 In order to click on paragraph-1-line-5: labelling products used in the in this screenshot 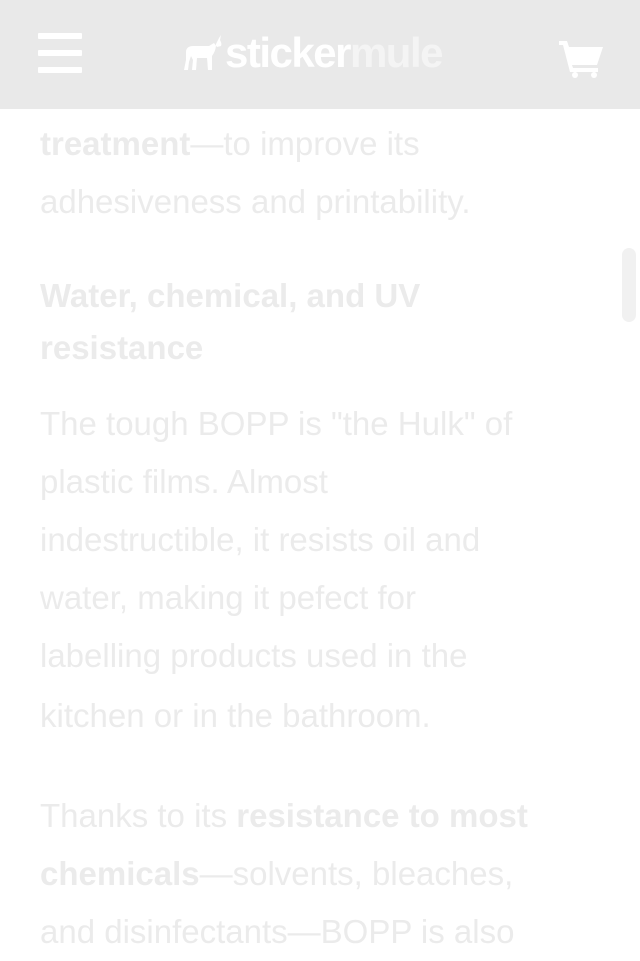, I will do `click(254, 655)`.